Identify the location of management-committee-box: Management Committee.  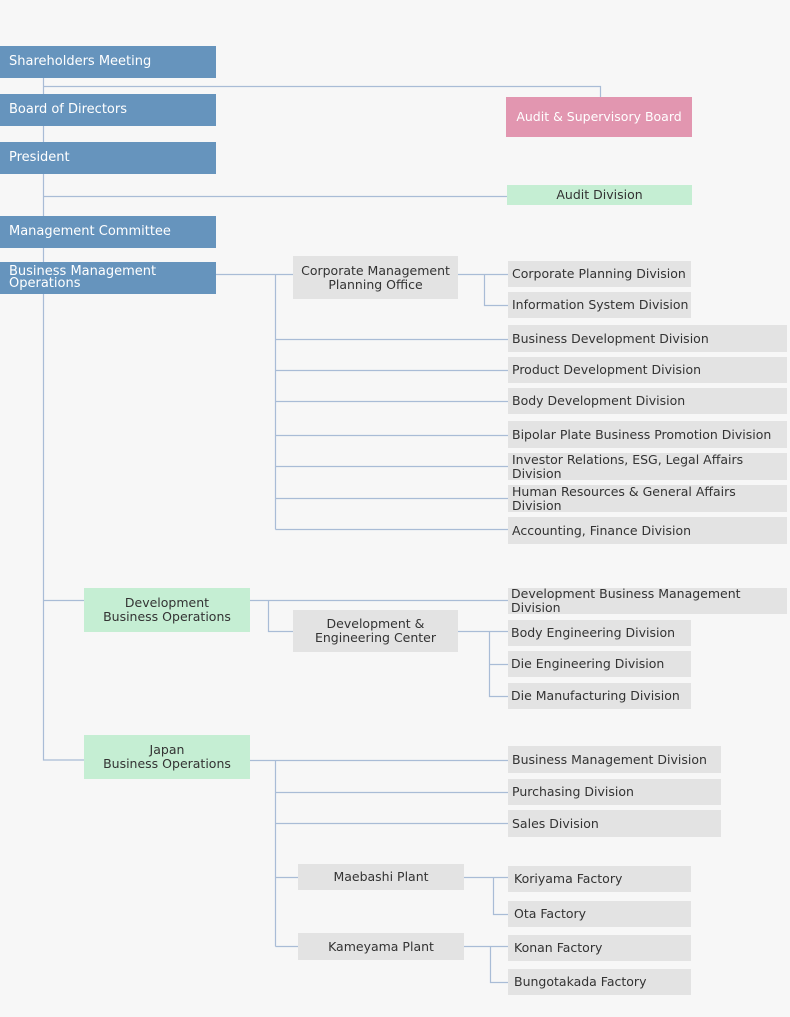
(108, 232).